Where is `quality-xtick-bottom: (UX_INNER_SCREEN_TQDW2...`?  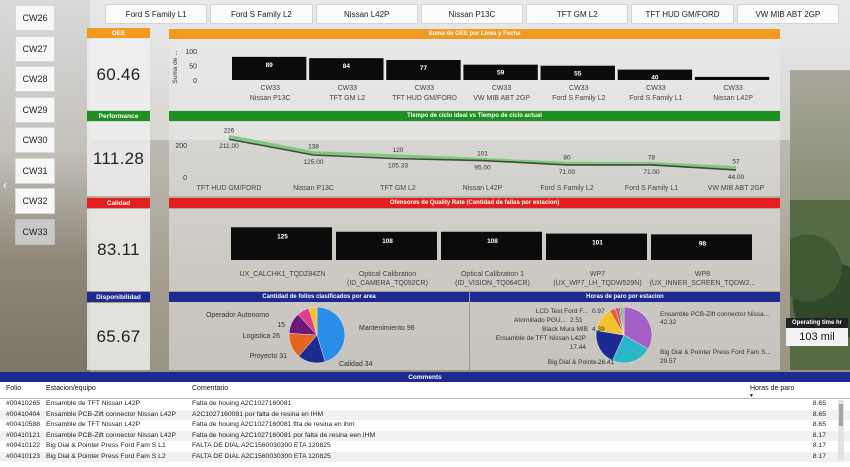
quality-xtick-bottom: (UX_INNER_SCREEN_TQDW2... is located at coordinates (703, 283).